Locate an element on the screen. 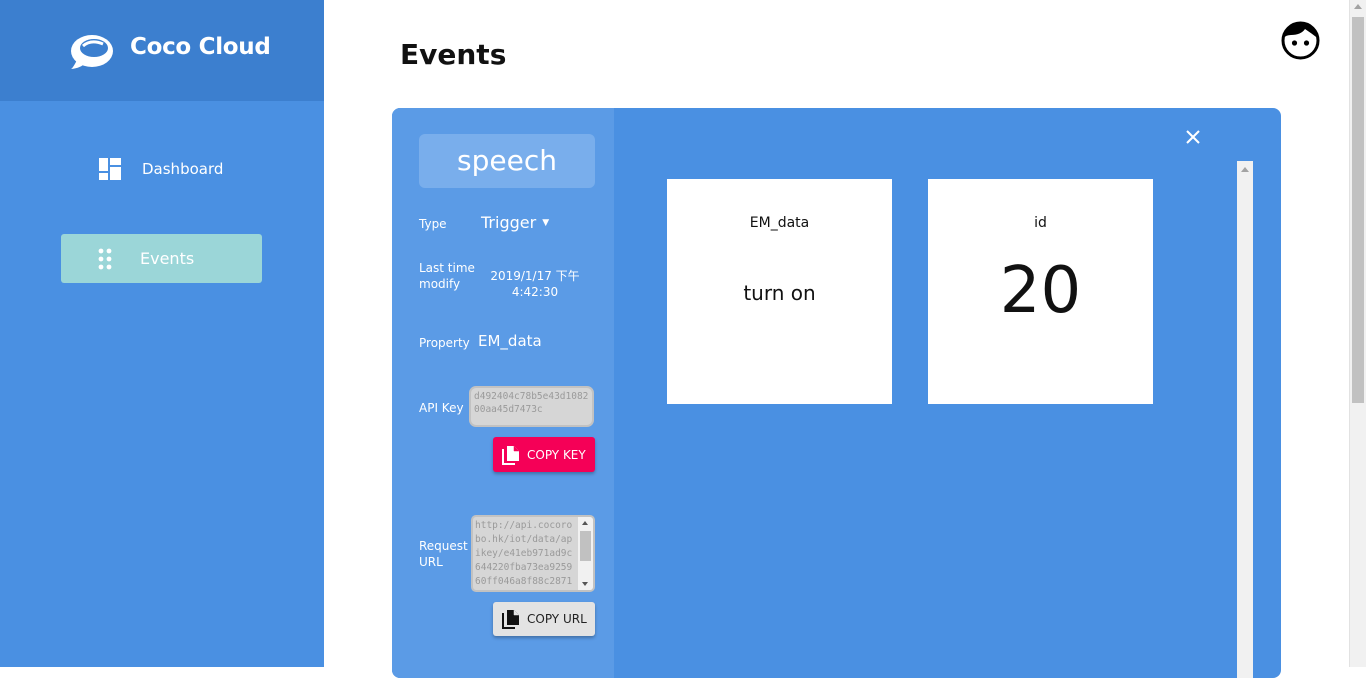  last-modify-value: 2019/1/17 下午 4:42:30 is located at coordinates (535, 284).